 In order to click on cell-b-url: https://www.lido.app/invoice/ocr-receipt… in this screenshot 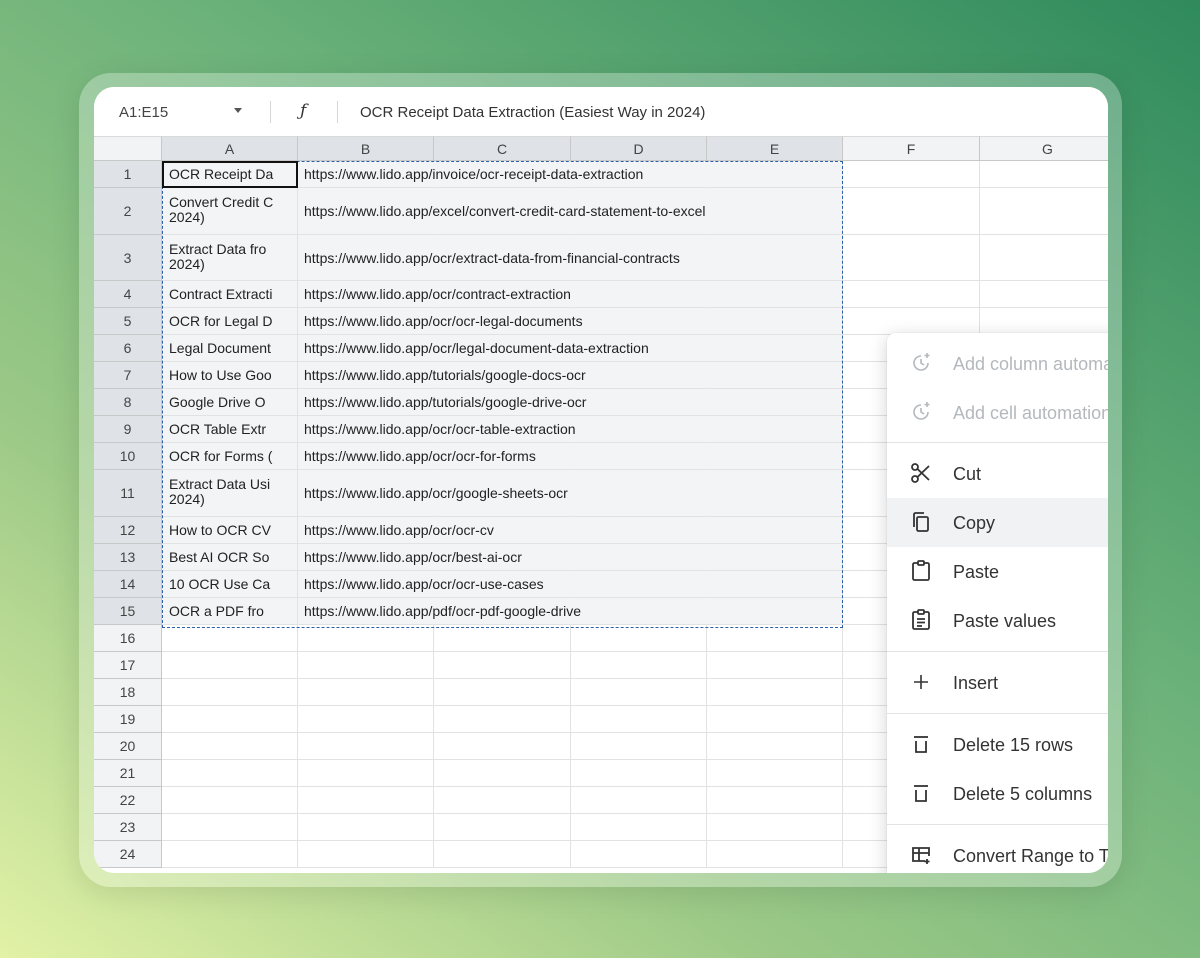, I will do `click(473, 174)`.